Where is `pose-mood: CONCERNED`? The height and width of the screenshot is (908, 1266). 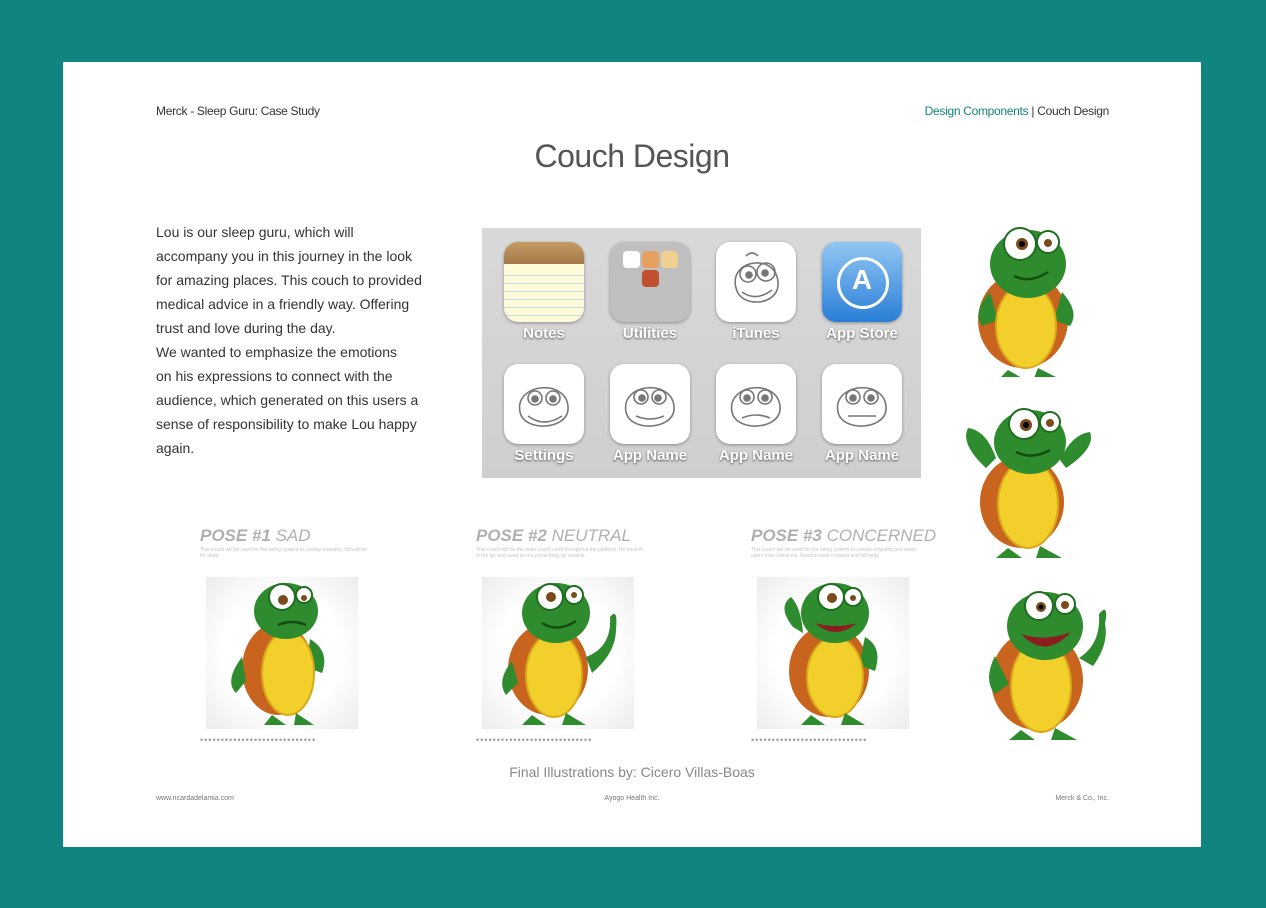
pose-mood: CONCERNED is located at coordinates (879, 535).